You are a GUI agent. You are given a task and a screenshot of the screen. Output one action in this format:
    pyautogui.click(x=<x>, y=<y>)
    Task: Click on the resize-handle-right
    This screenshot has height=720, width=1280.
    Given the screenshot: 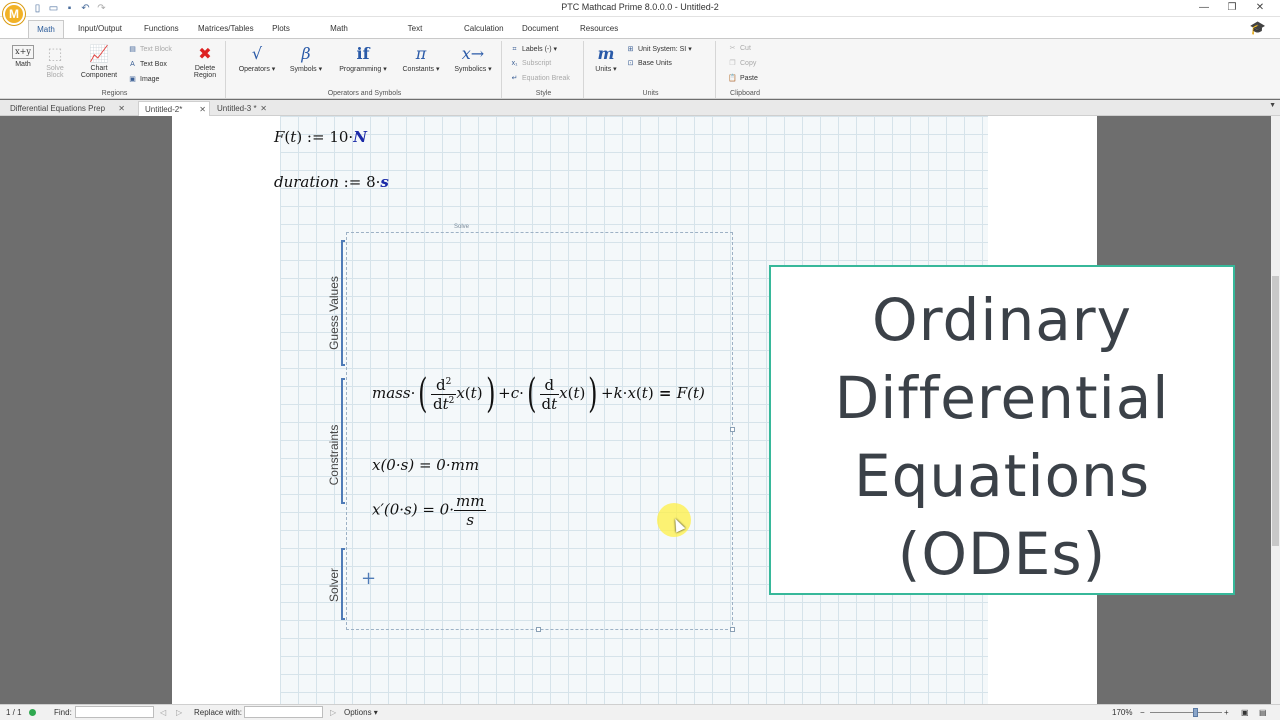 What is the action you would take?
    pyautogui.click(x=732, y=429)
    